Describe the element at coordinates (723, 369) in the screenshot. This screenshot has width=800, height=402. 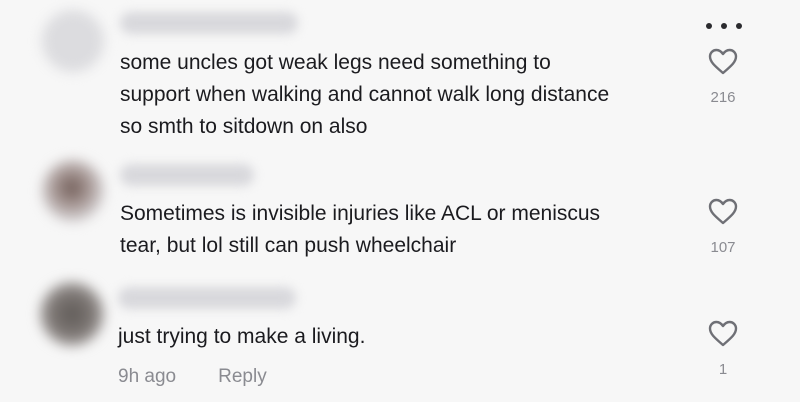
I see `like-count: 1` at that location.